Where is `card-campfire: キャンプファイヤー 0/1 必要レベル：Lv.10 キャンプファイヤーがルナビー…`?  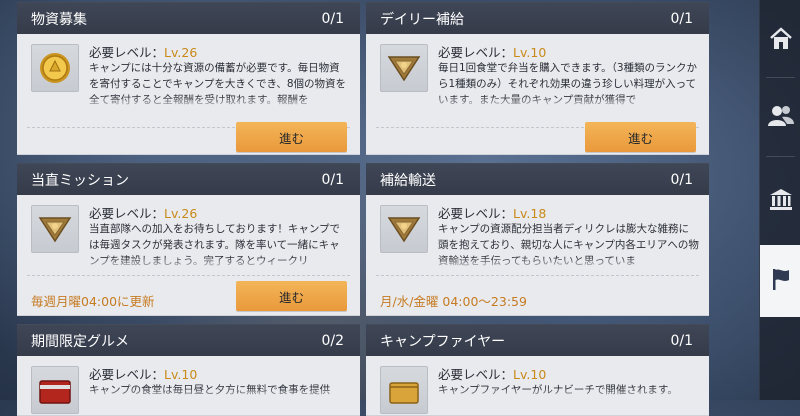 card-campfire: キャンプファイヤー 0/1 必要レベル：Lv.10 キャンプファイヤーがルナビー… is located at coordinates (537, 370).